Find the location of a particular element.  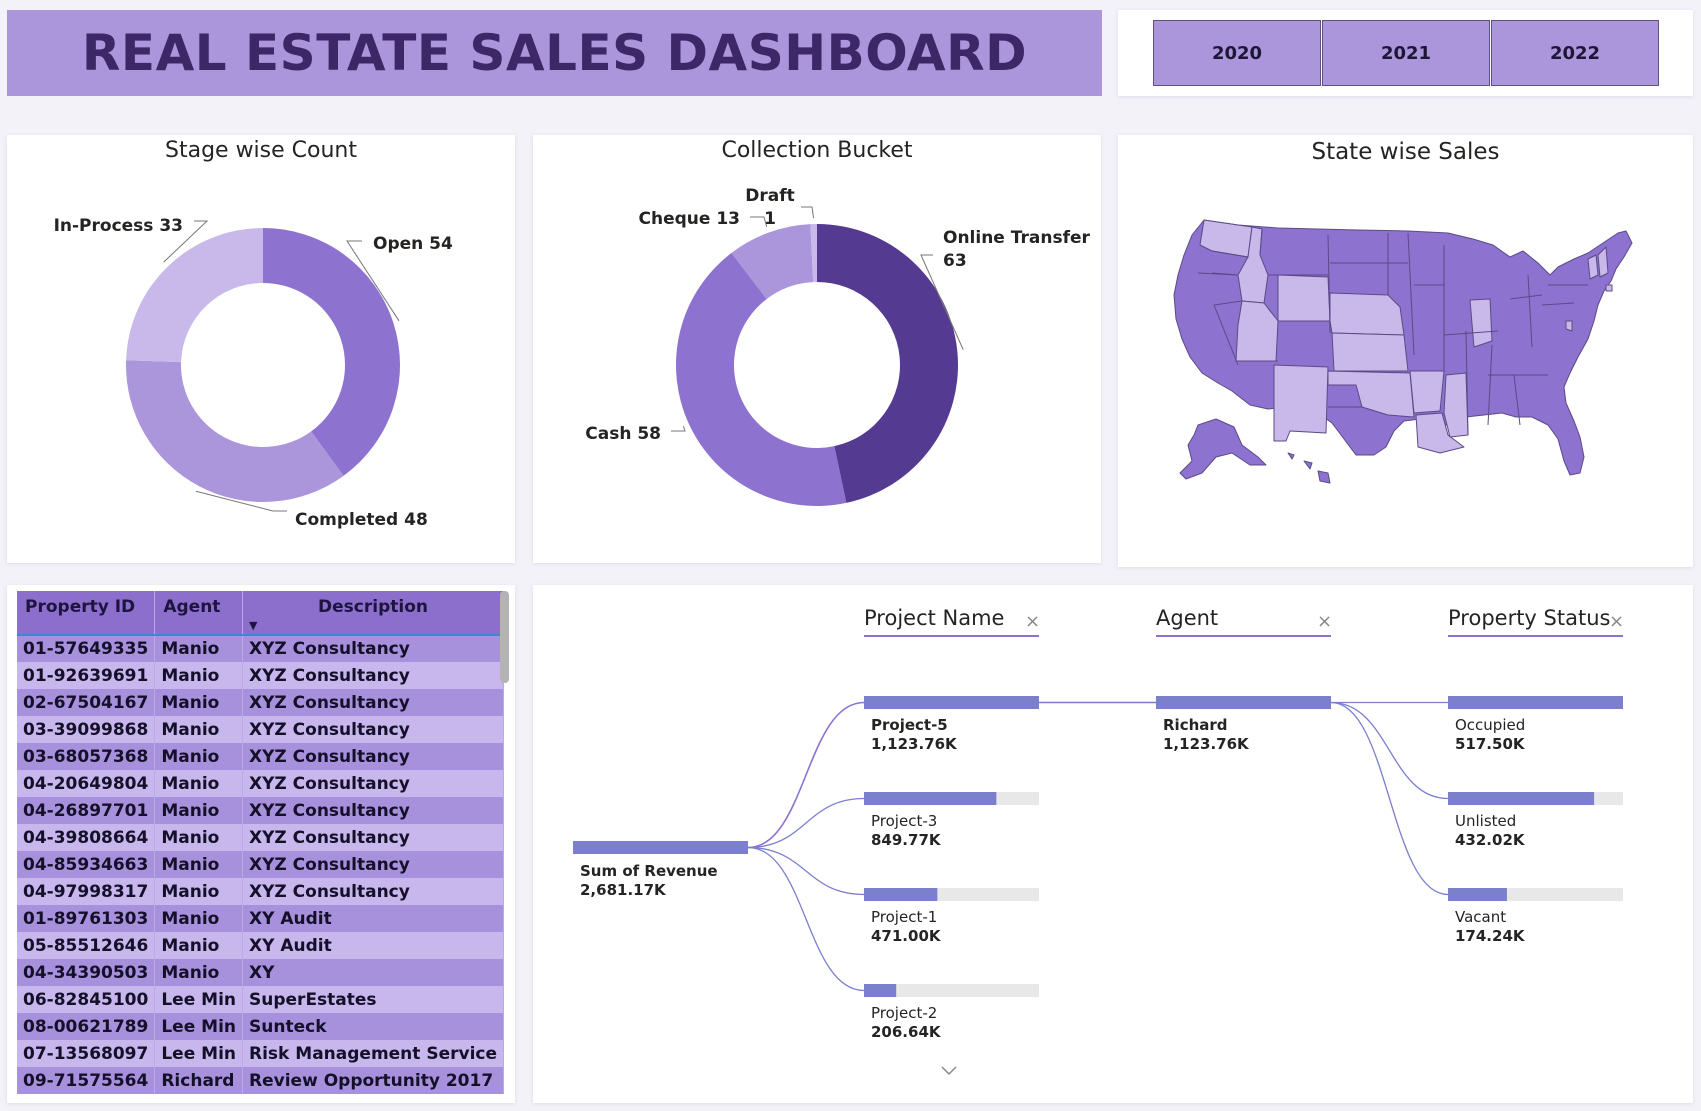

tree-expand-chevron-icon is located at coordinates (949, 1071).